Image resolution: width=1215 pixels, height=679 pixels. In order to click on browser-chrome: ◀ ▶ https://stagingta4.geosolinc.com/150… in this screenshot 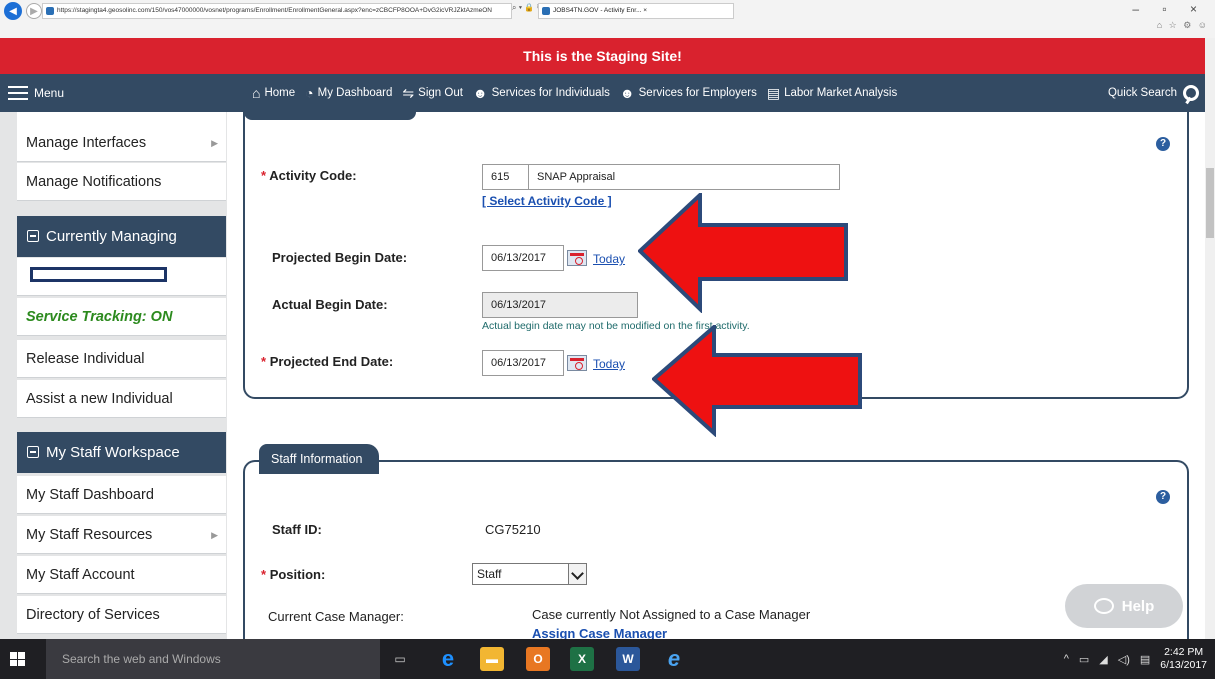, I will do `click(607, 19)`.